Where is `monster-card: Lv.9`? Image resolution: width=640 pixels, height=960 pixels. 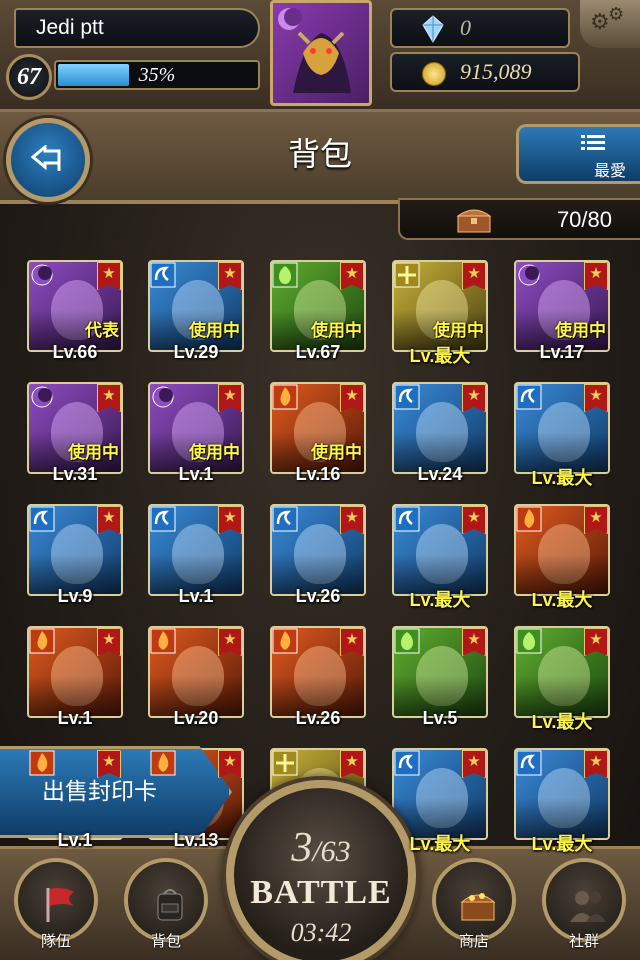
monster-card: Lv.9 is located at coordinates (75, 560).